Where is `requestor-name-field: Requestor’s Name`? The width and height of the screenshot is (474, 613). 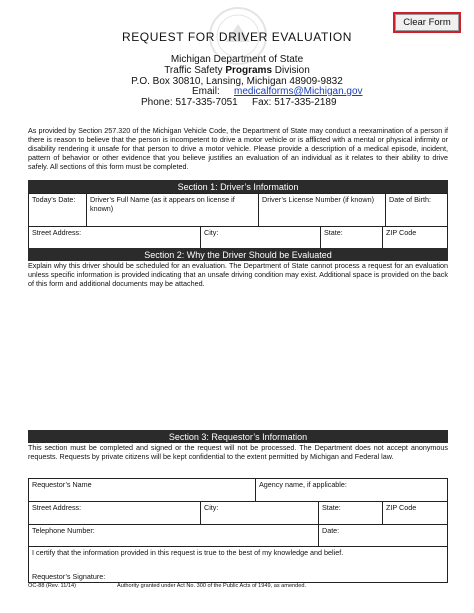
requestor-name-field: Requestor’s Name is located at coordinates (142, 490).